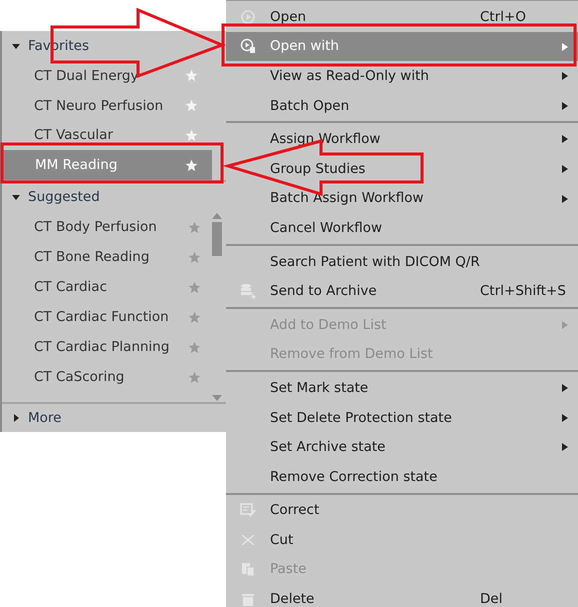 This screenshot has width=578, height=607. What do you see at coordinates (248, 599) in the screenshot?
I see `trash-icon` at bounding box center [248, 599].